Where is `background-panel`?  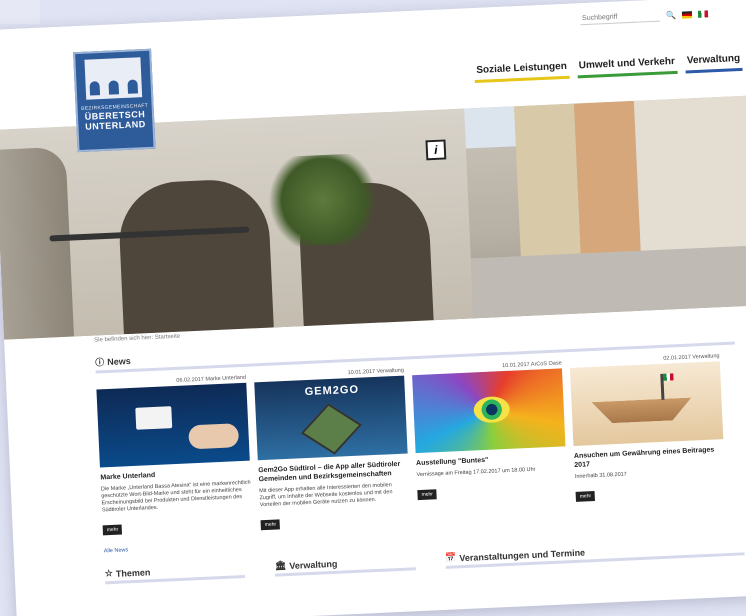
background-panel is located at coordinates (20, 12).